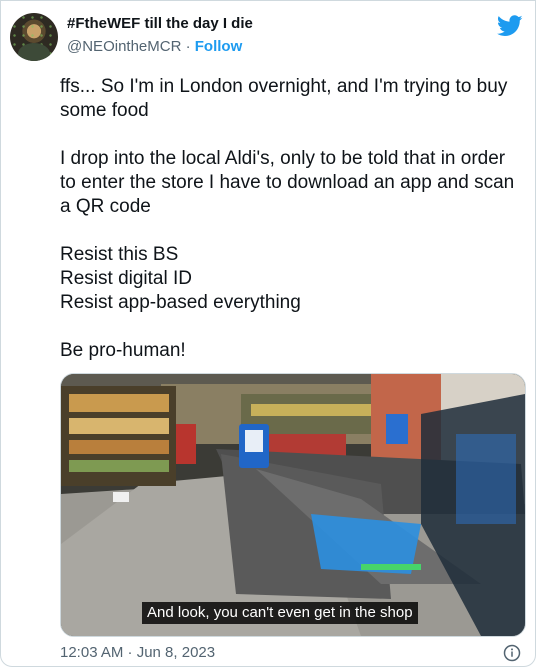 This screenshot has height=669, width=540. What do you see at coordinates (280, 613) in the screenshot?
I see `video-caption: And look, you can't even get in the shop` at bounding box center [280, 613].